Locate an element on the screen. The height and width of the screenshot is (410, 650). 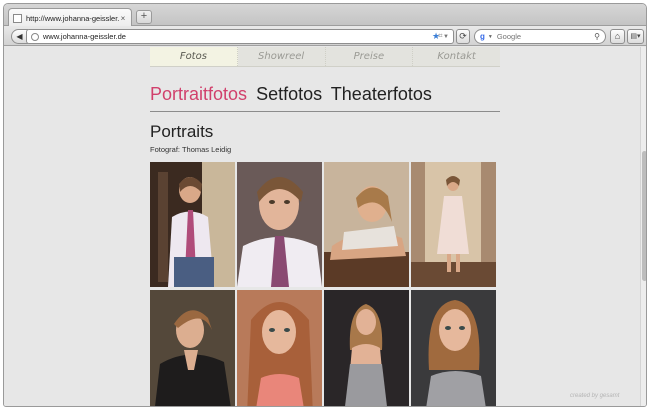
reload-button: ⟳ is located at coordinates (463, 36).